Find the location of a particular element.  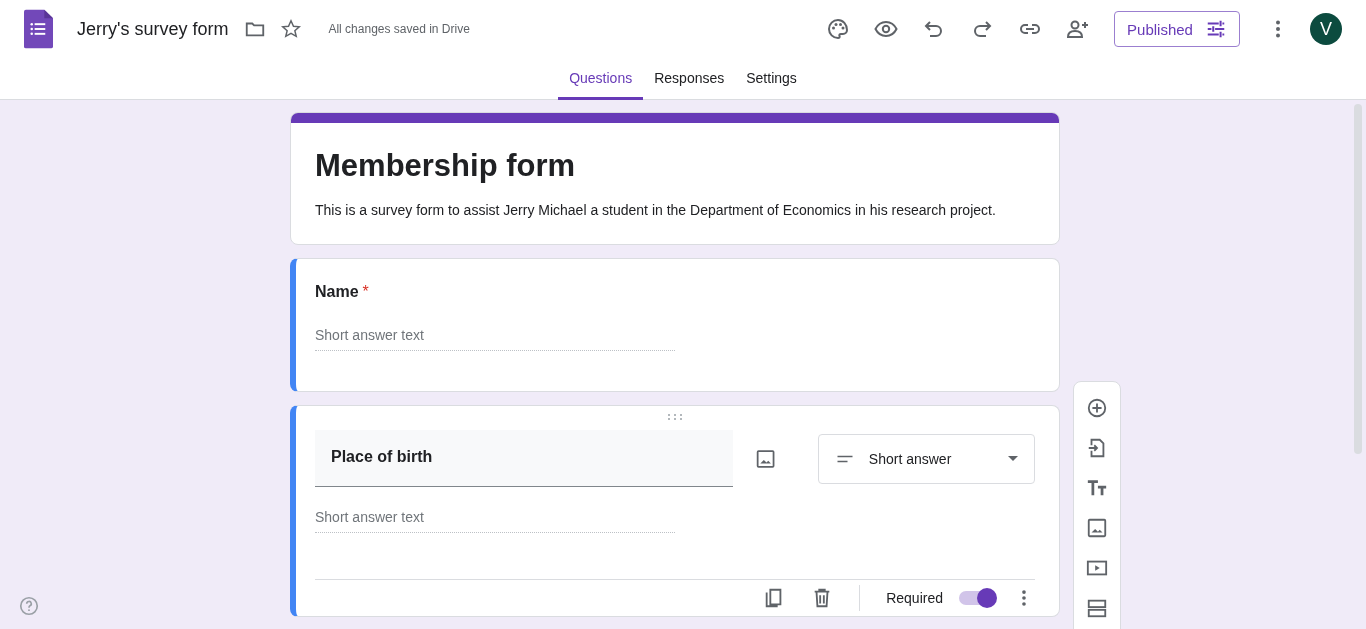

form-title: Membership form is located at coordinates (675, 166).